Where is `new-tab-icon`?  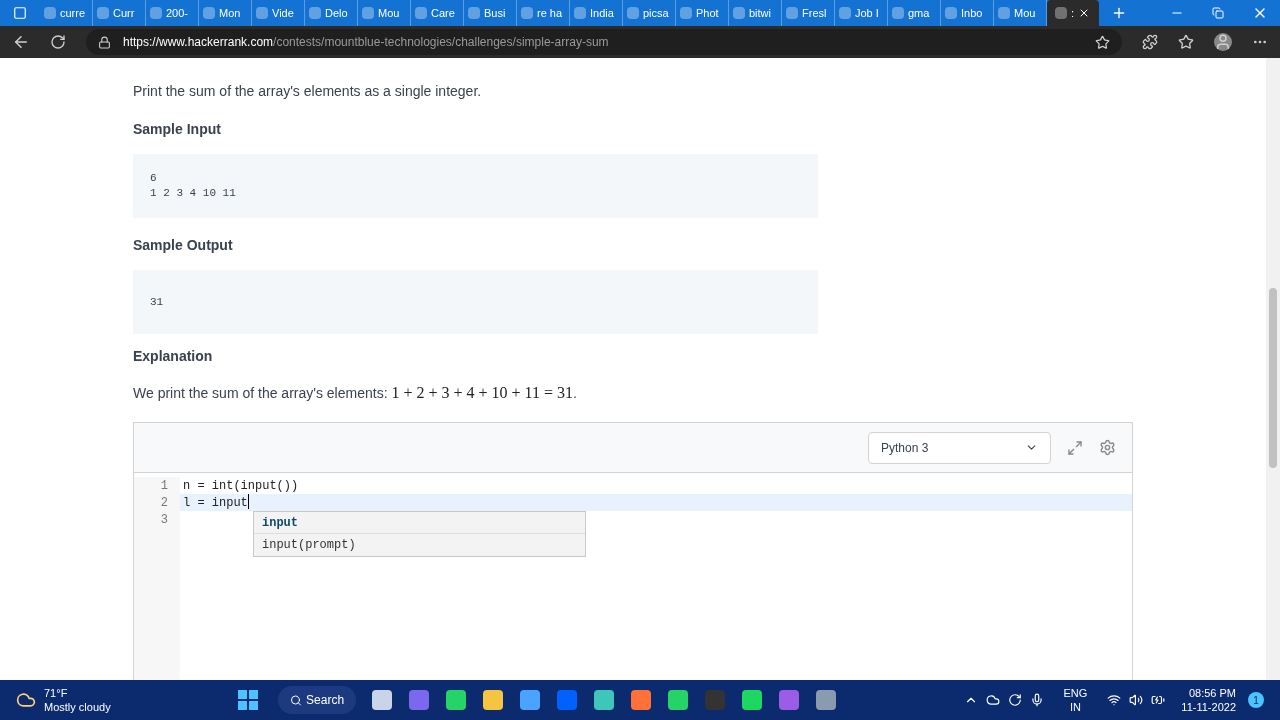 new-tab-icon is located at coordinates (1119, 13).